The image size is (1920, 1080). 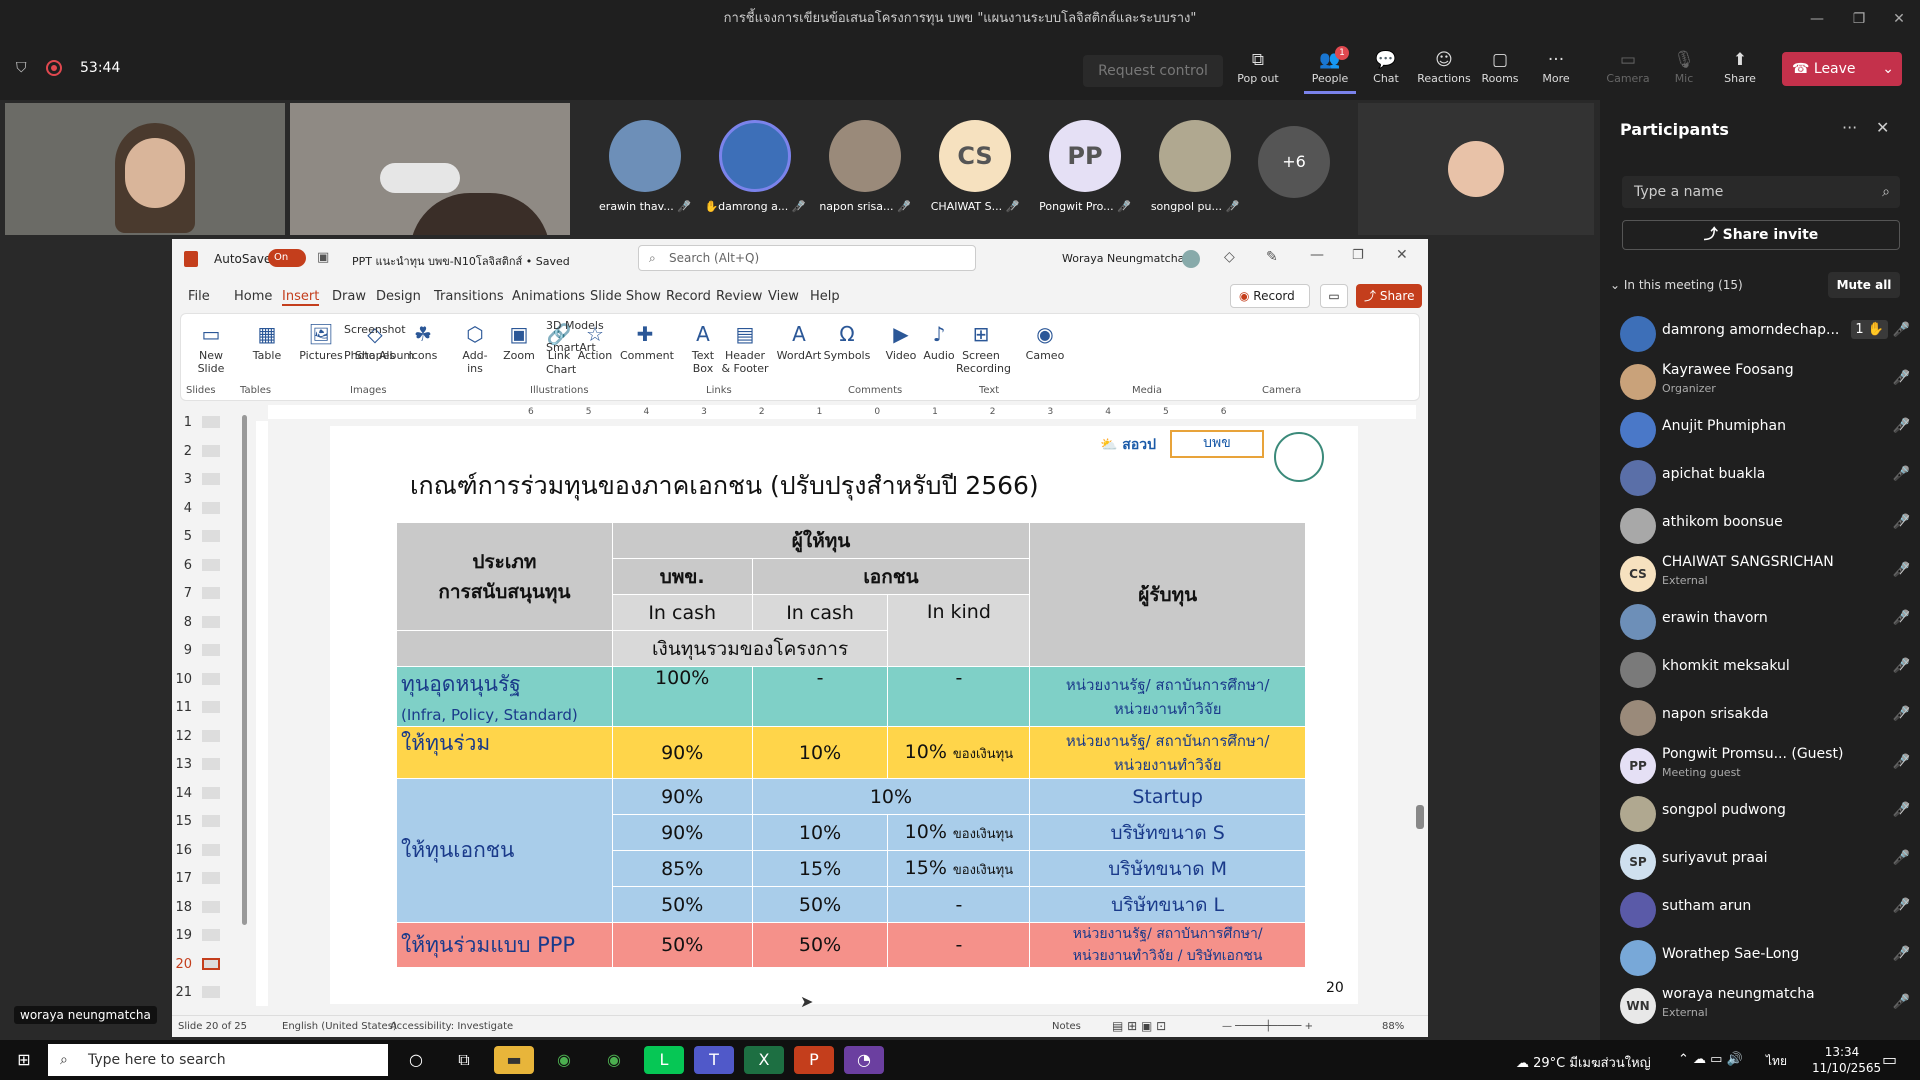 I want to click on slide-thumbnail: 4, so click(x=202, y=510).